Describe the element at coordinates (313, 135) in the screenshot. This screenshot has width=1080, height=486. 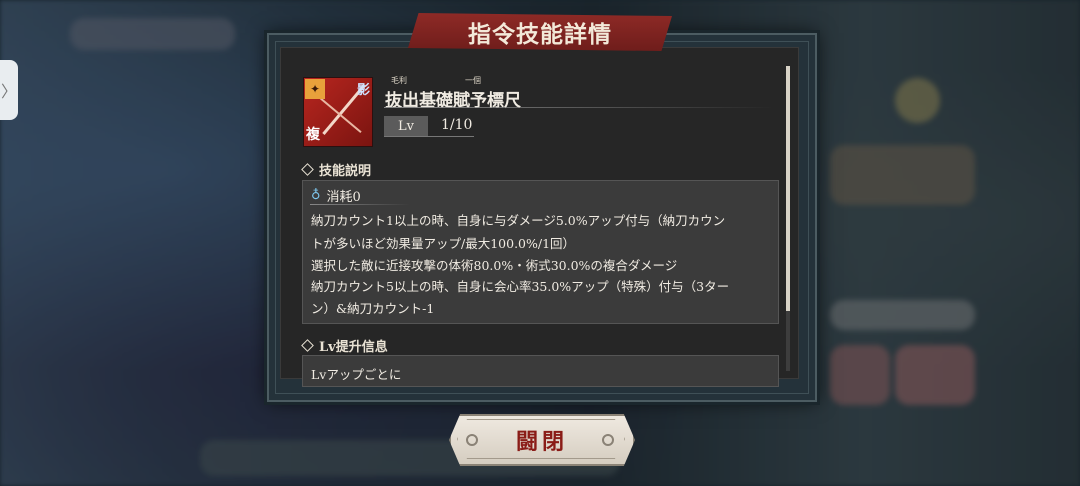
I see `skill-category-label: 複` at that location.